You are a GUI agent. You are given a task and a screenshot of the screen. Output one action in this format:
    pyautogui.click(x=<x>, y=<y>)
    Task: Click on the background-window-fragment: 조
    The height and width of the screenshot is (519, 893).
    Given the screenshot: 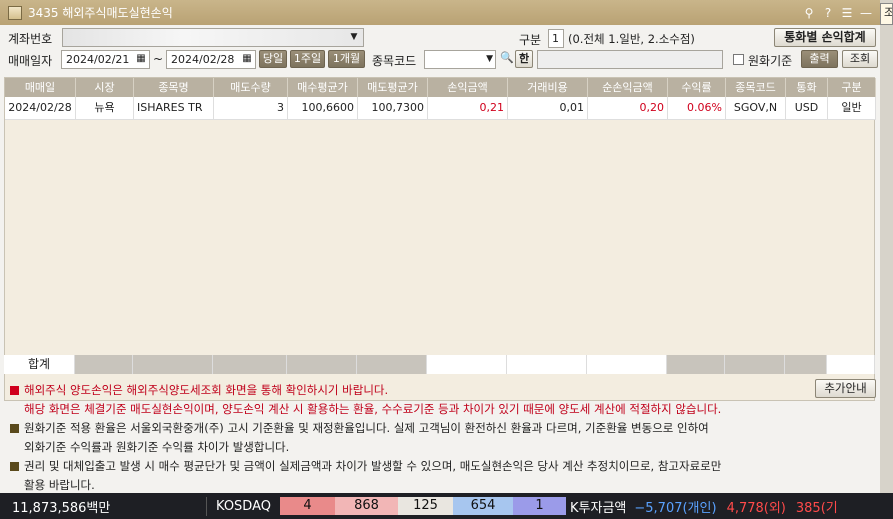 What is the action you would take?
    pyautogui.click(x=886, y=14)
    